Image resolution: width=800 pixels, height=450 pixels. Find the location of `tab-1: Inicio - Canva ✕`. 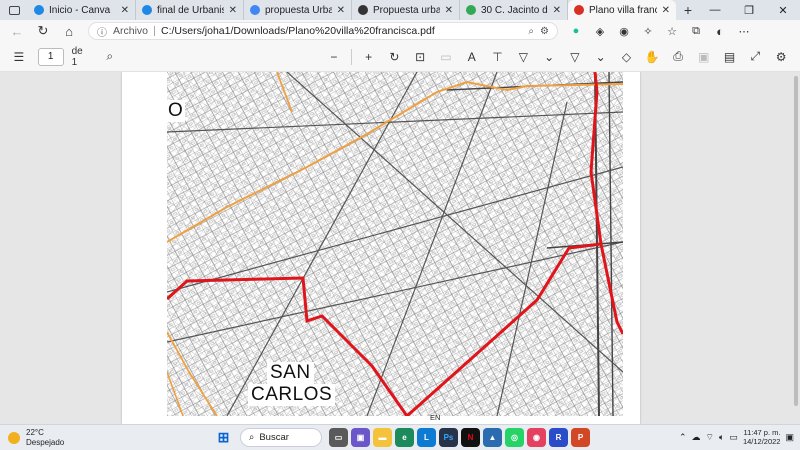

tab-1: Inicio - Canva ✕ is located at coordinates (82, 10).